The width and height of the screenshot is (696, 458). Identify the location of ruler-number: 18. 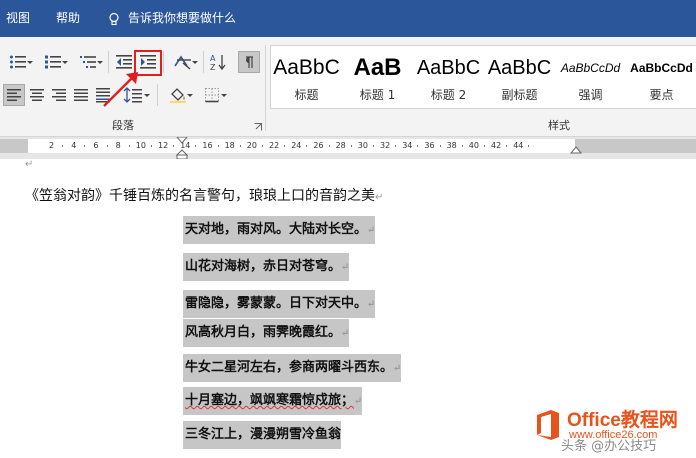
(229, 145).